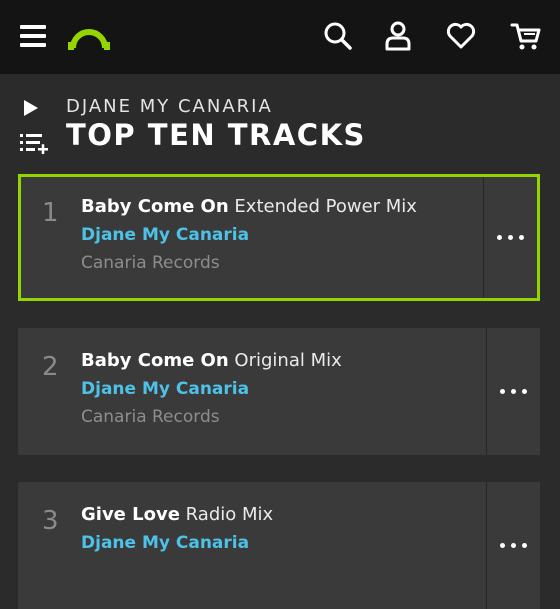 The width and height of the screenshot is (560, 609). Describe the element at coordinates (89, 36) in the screenshot. I see `beatport-logo` at that location.